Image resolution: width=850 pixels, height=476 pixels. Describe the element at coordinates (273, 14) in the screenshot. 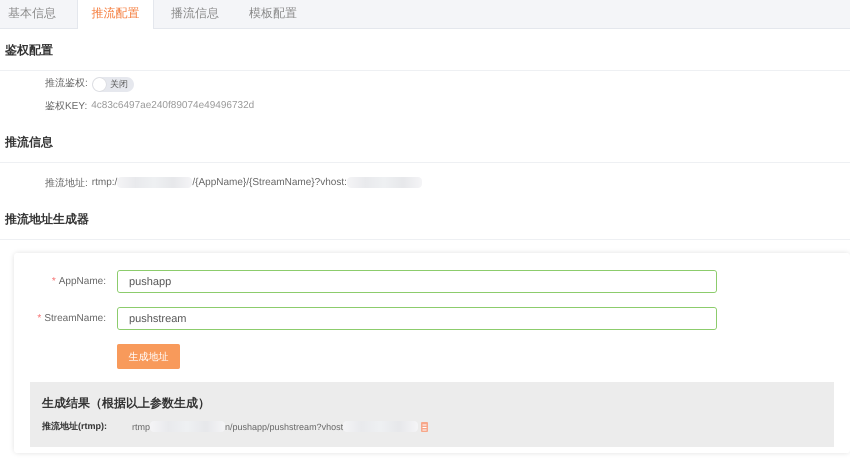

I see `tab: 模板配置` at that location.